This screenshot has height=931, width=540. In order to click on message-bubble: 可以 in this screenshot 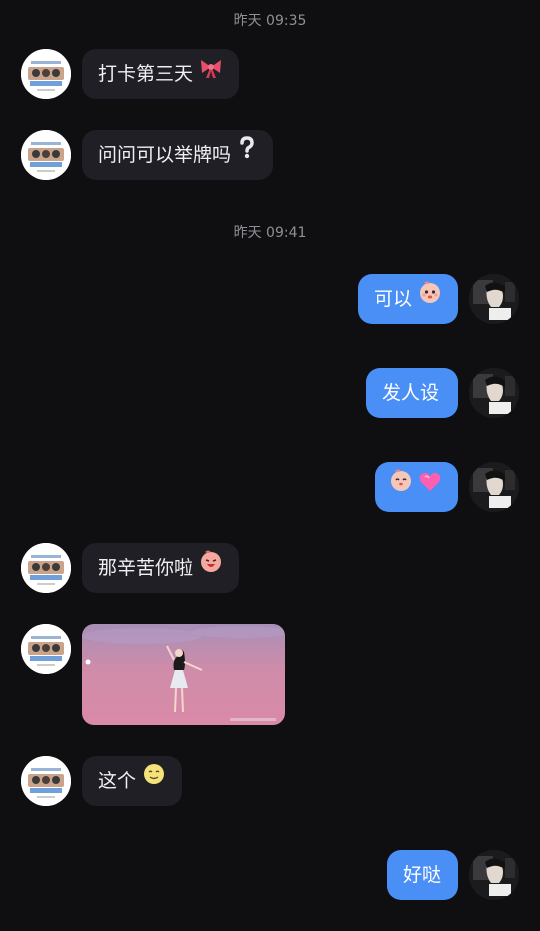, I will do `click(408, 299)`.